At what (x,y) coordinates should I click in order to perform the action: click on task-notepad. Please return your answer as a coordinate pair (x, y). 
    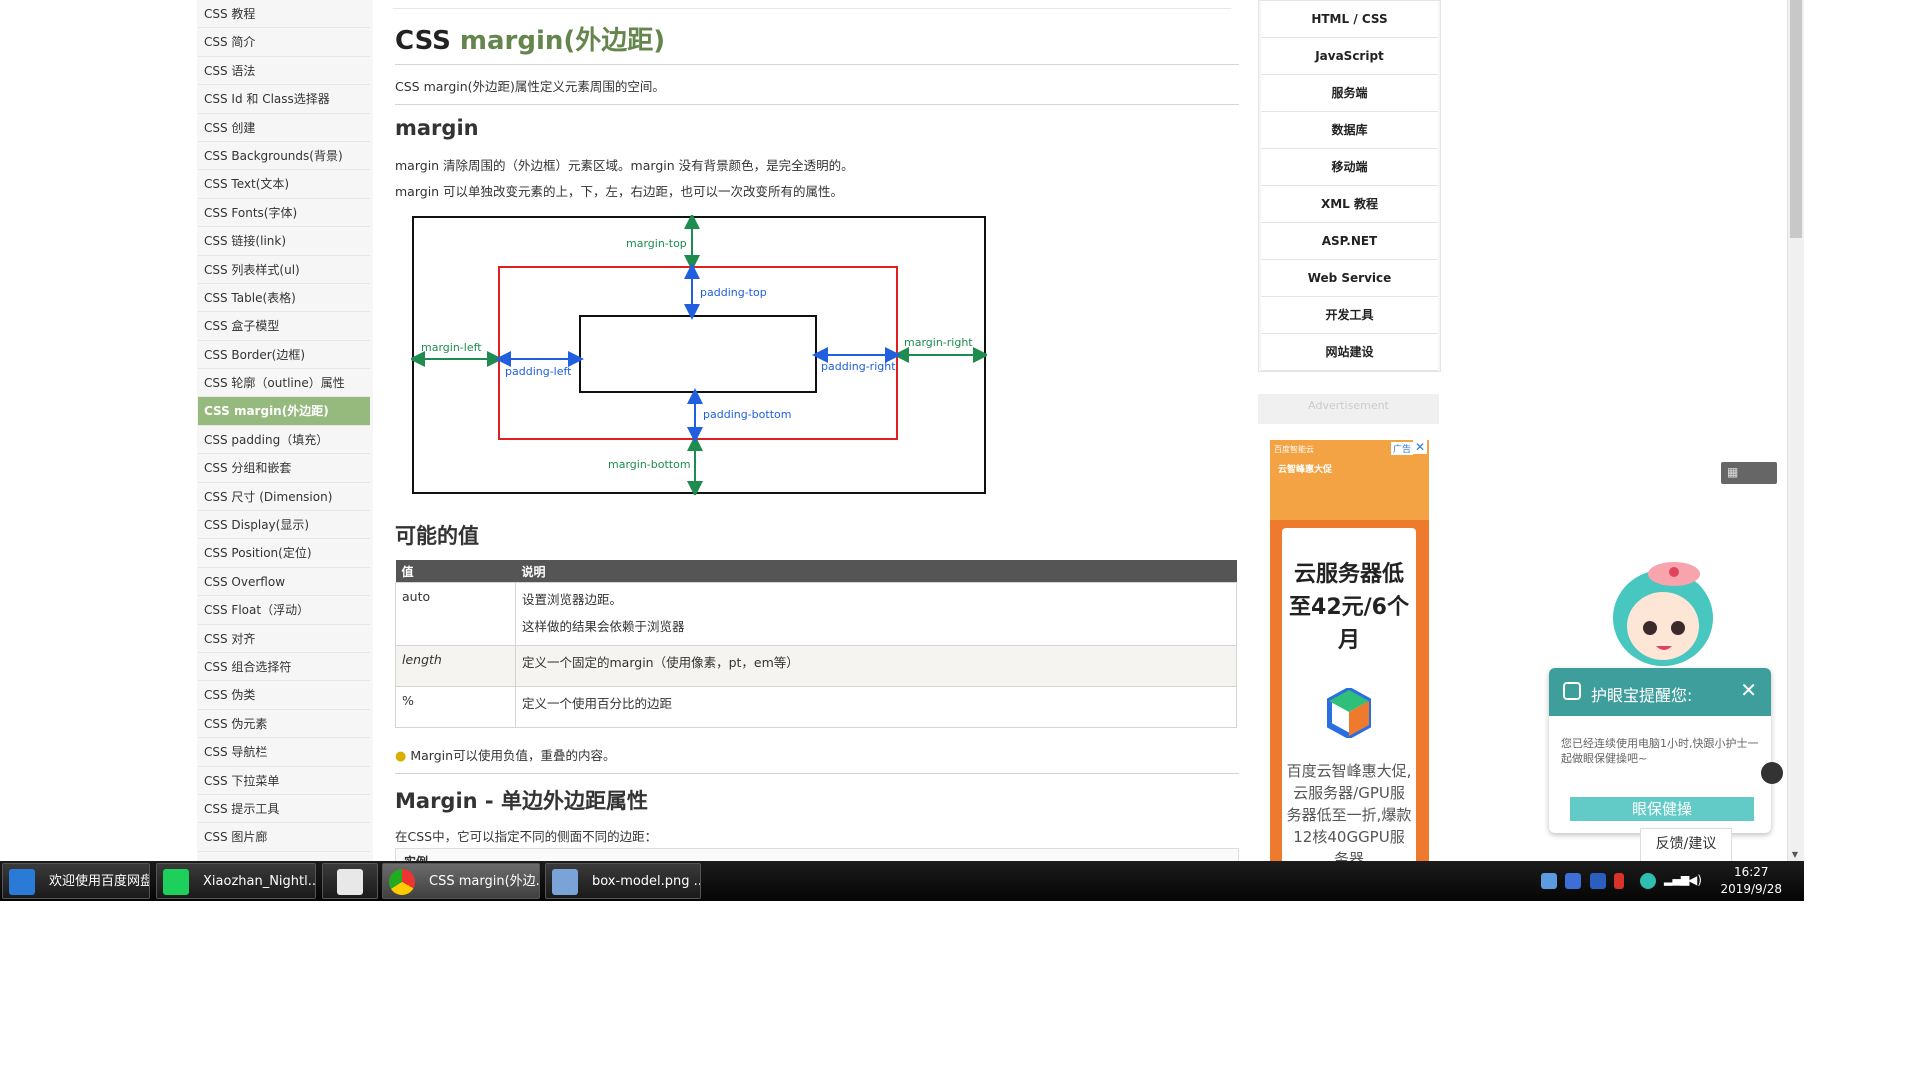
    Looking at the image, I should click on (350, 881).